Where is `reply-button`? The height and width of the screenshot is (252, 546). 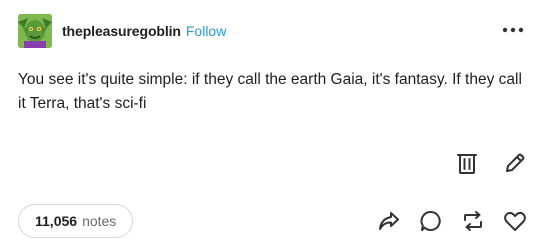 reply-button is located at coordinates (431, 221).